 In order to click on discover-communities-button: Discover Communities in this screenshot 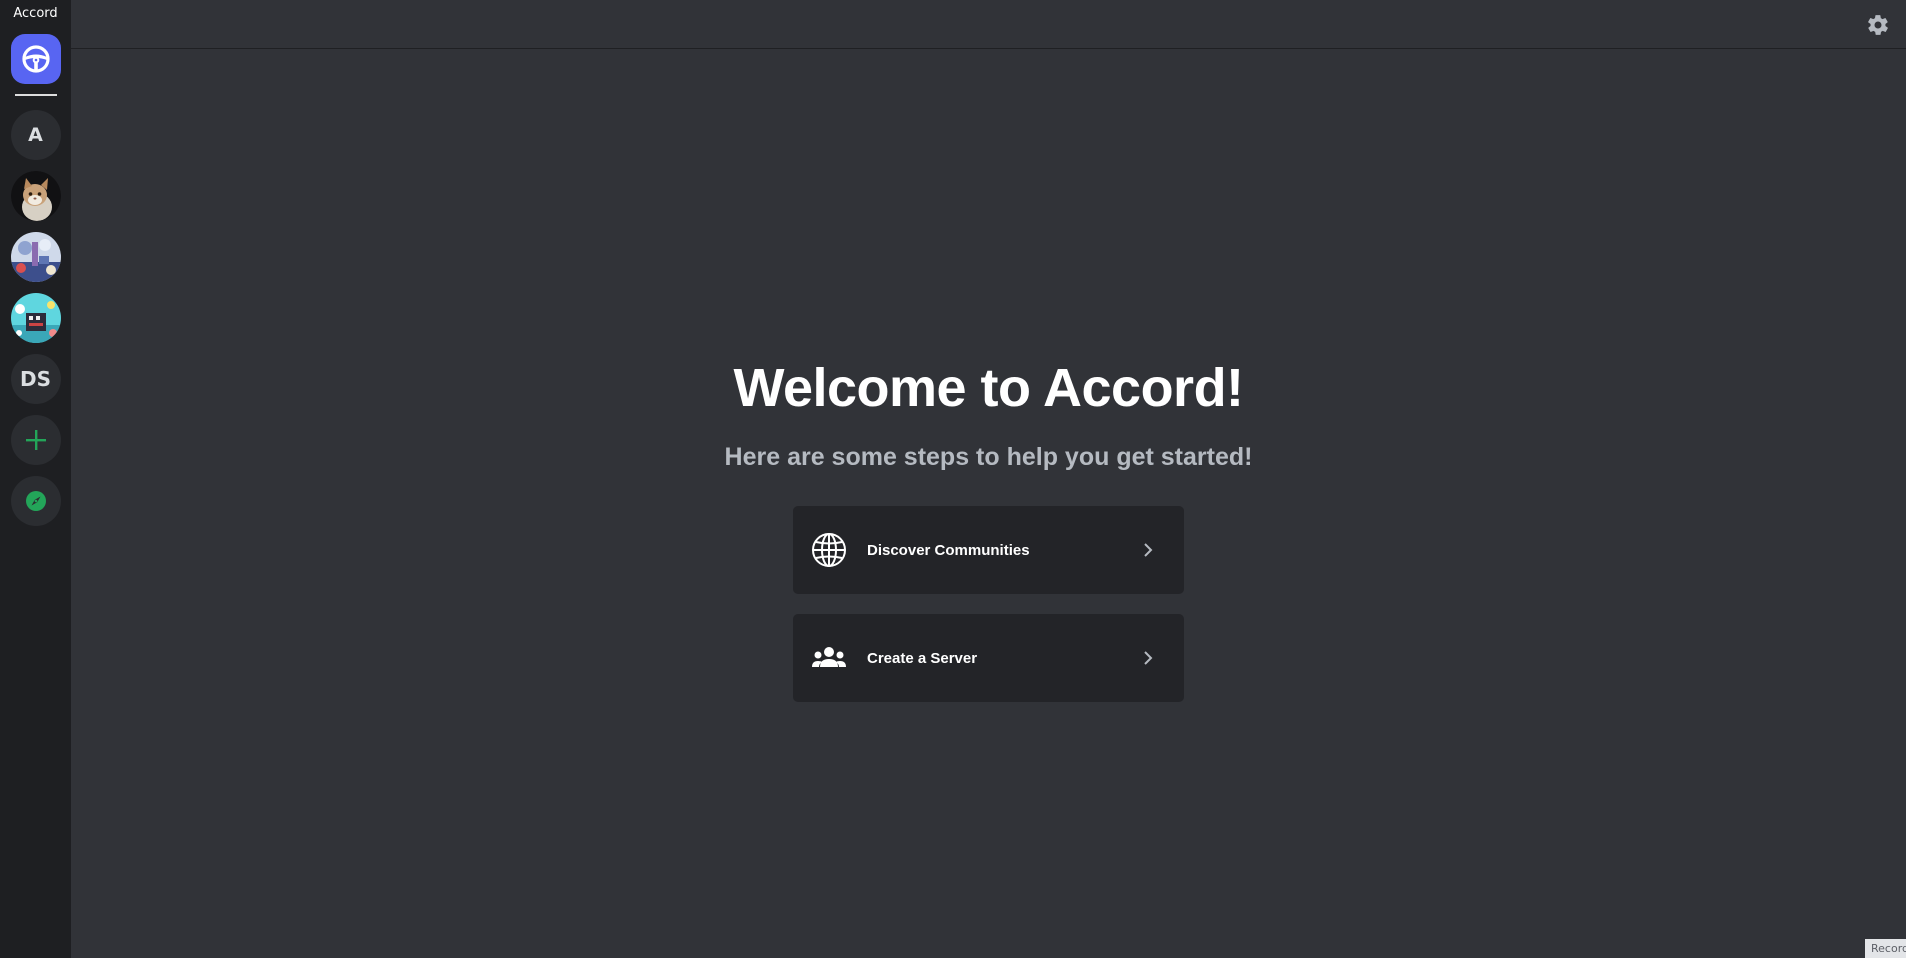, I will do `click(988, 550)`.